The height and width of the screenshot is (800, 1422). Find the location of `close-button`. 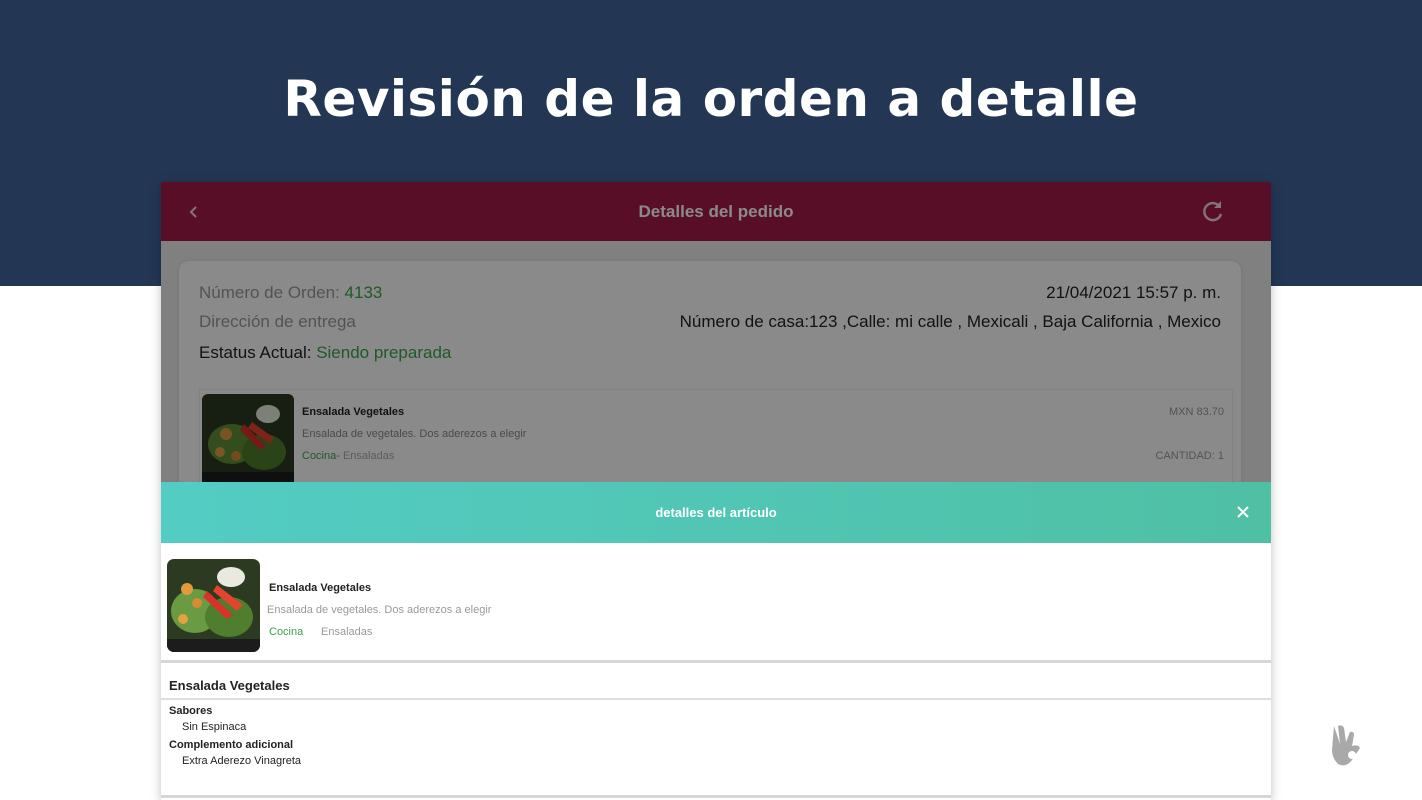

close-button is located at coordinates (1243, 512).